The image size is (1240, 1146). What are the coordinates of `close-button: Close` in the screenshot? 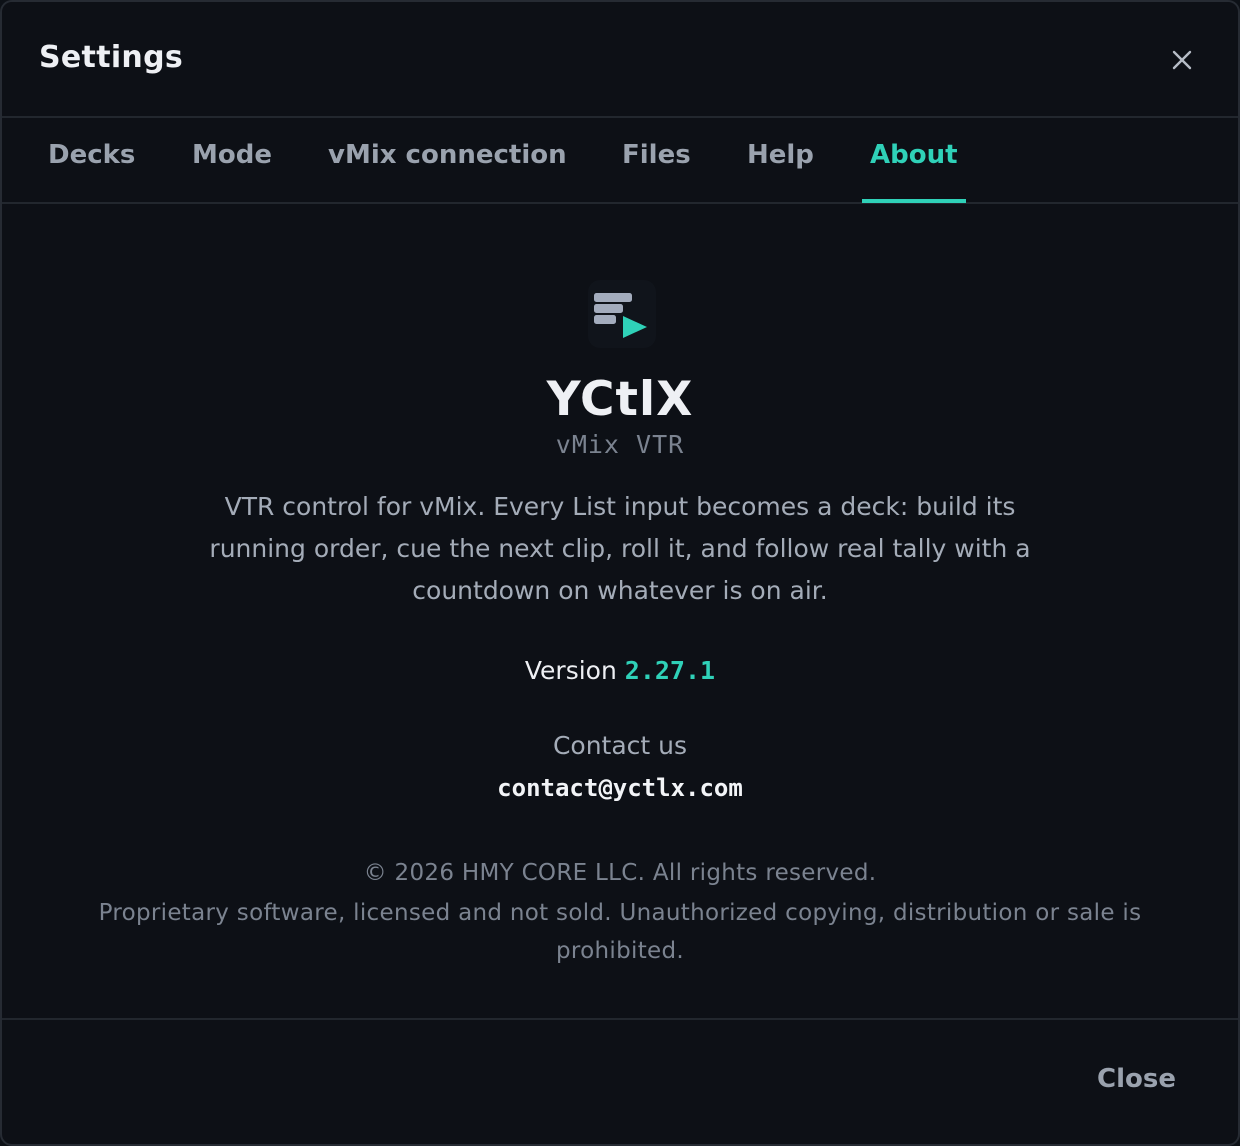 It's located at (1136, 1079).